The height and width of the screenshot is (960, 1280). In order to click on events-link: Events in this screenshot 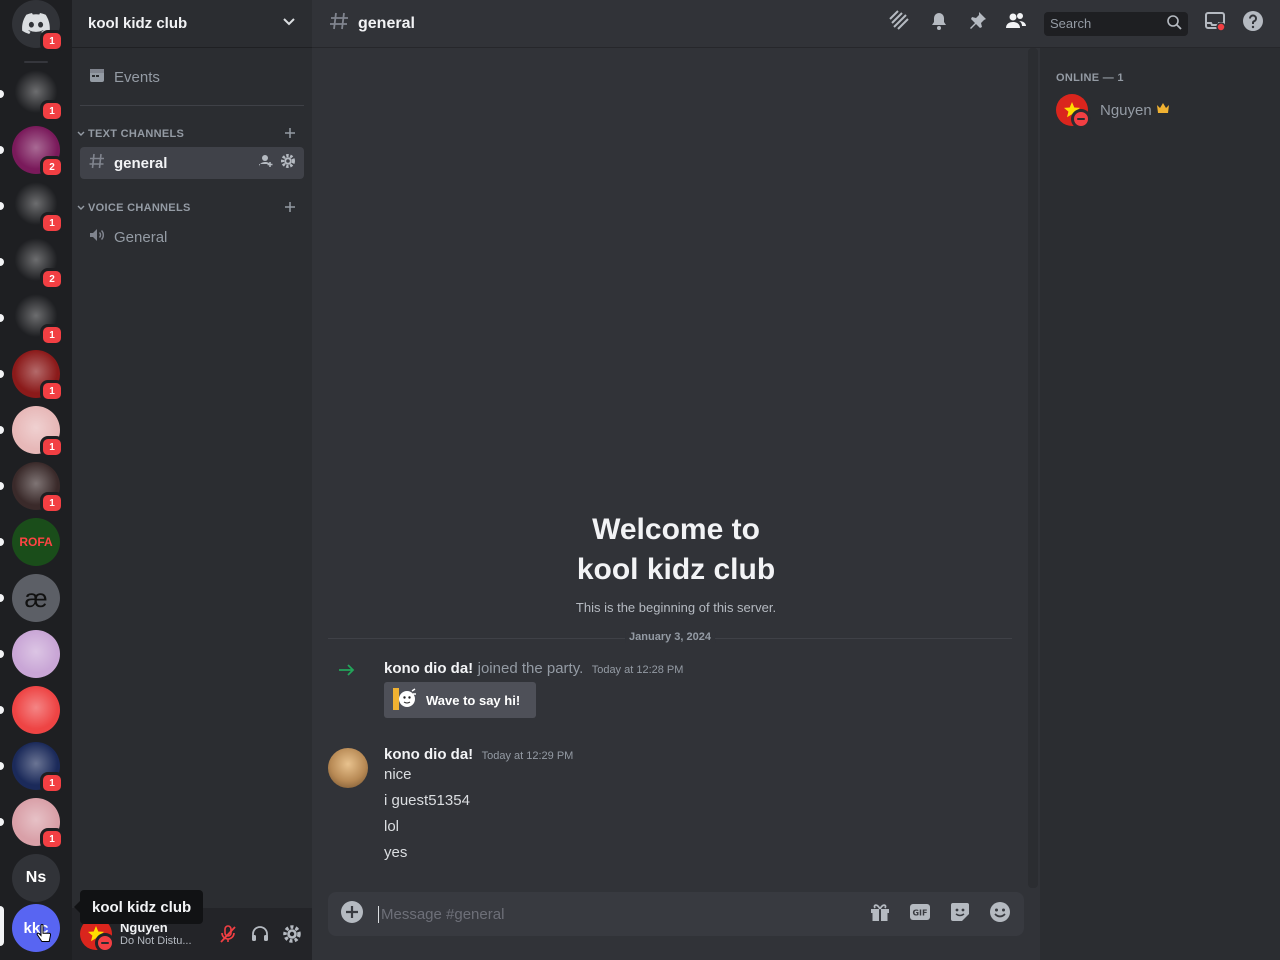, I will do `click(124, 77)`.